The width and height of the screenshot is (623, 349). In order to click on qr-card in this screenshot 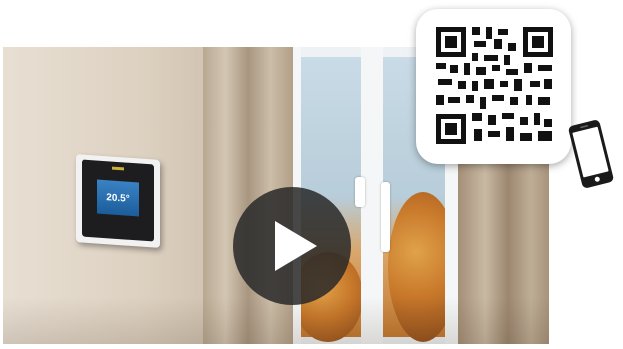, I will do `click(493, 86)`.